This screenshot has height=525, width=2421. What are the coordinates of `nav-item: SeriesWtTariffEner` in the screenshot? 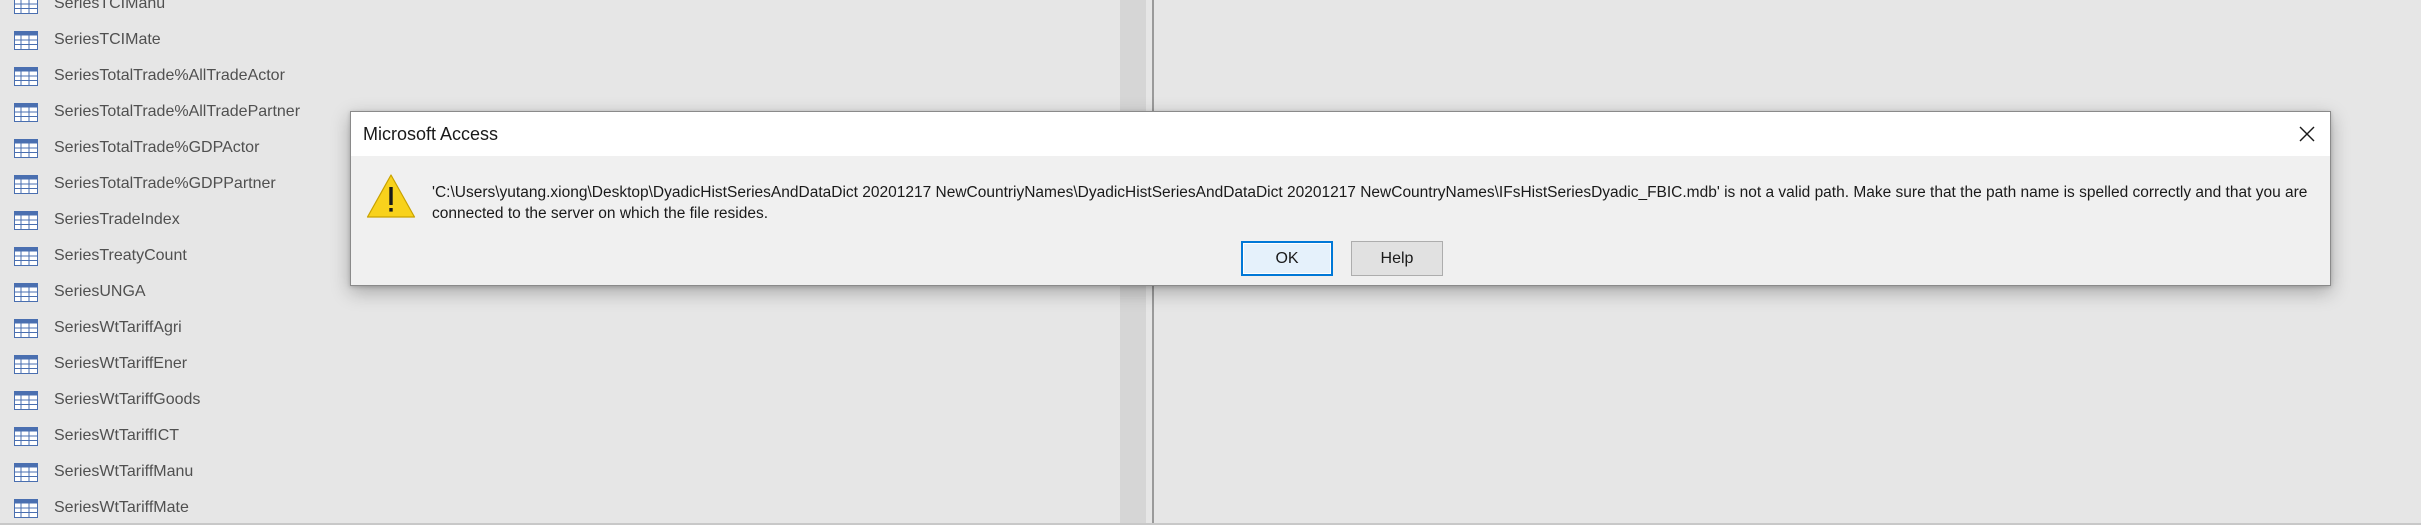 It's located at (150, 364).